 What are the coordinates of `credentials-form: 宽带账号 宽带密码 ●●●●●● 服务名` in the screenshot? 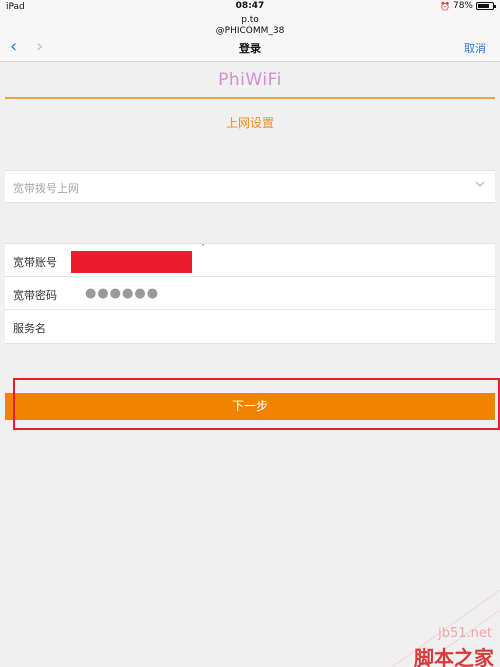 It's located at (250, 293).